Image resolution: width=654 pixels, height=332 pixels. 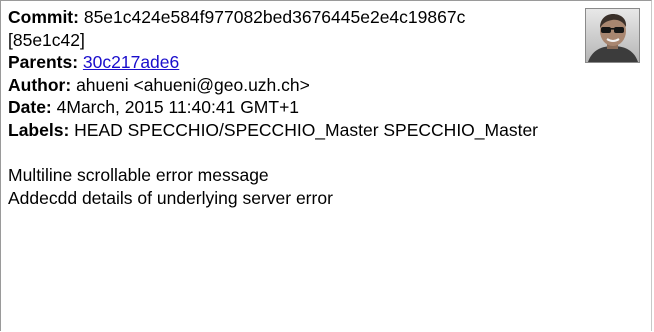 I want to click on parents-line: Parents: 30c217ade6, so click(x=329, y=62).